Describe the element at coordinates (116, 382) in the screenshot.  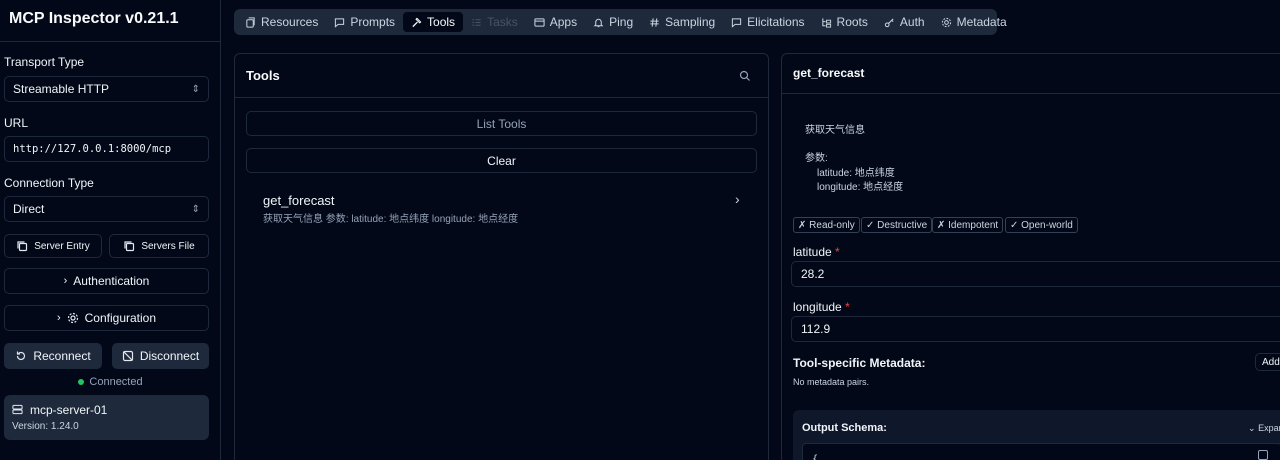
I see `status-text: Connected` at that location.